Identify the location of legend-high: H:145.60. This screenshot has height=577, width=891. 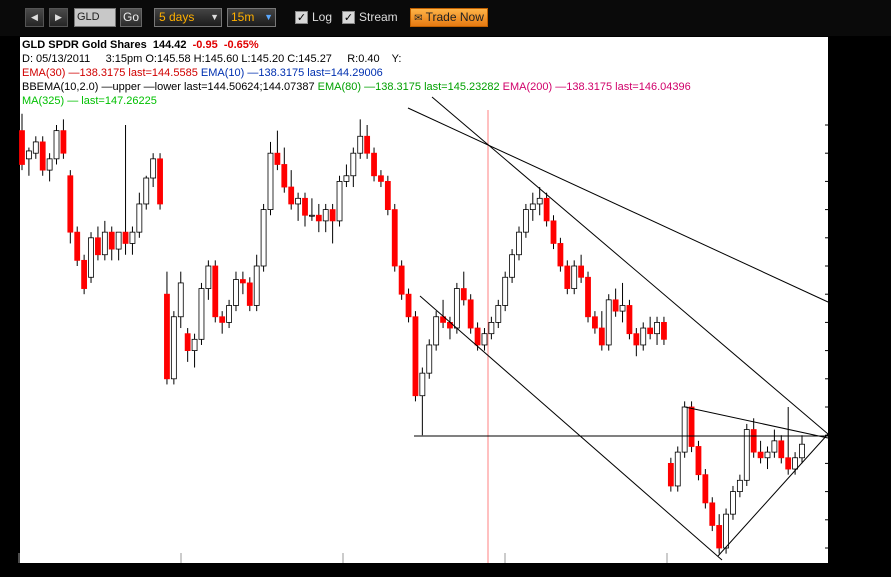
(216, 59).